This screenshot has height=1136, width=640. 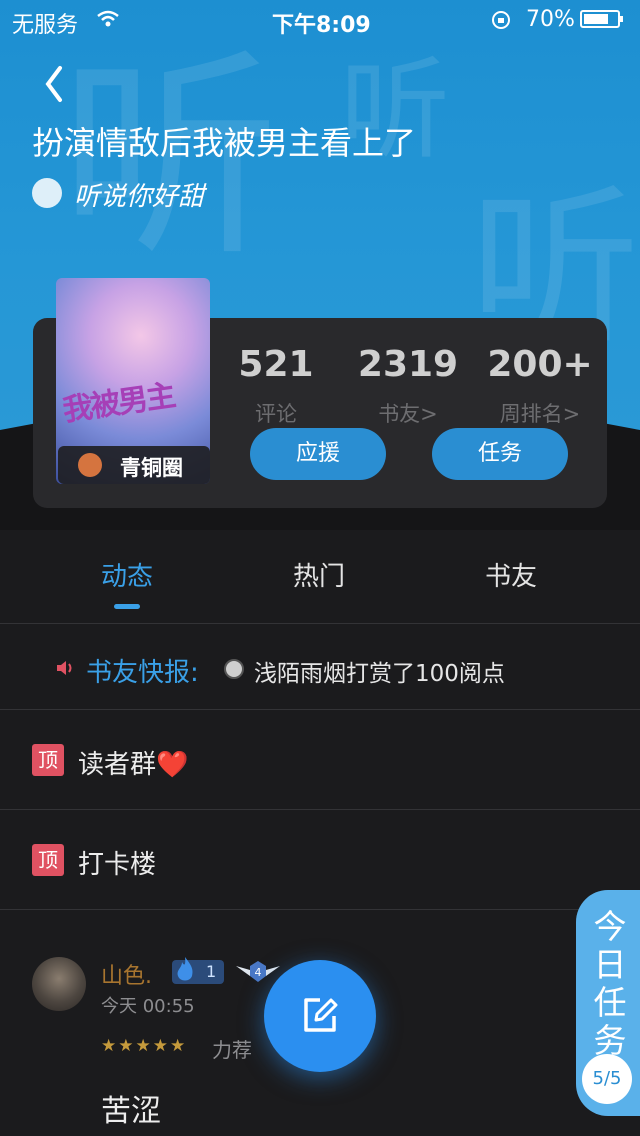 What do you see at coordinates (148, 1006) in the screenshot?
I see `post-time: 今天 00:55` at bounding box center [148, 1006].